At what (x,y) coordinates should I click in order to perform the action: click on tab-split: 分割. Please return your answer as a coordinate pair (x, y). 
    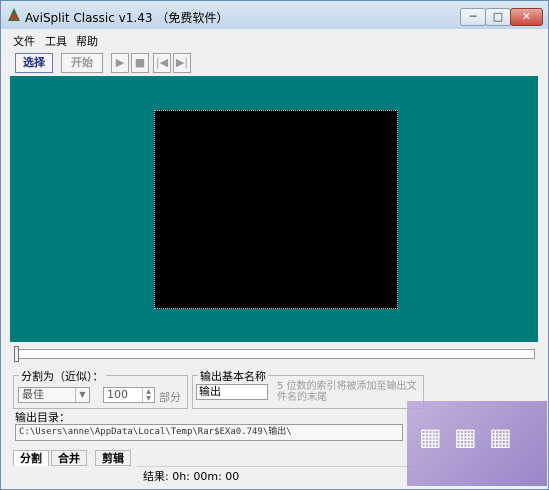
    Looking at the image, I should click on (31, 458).